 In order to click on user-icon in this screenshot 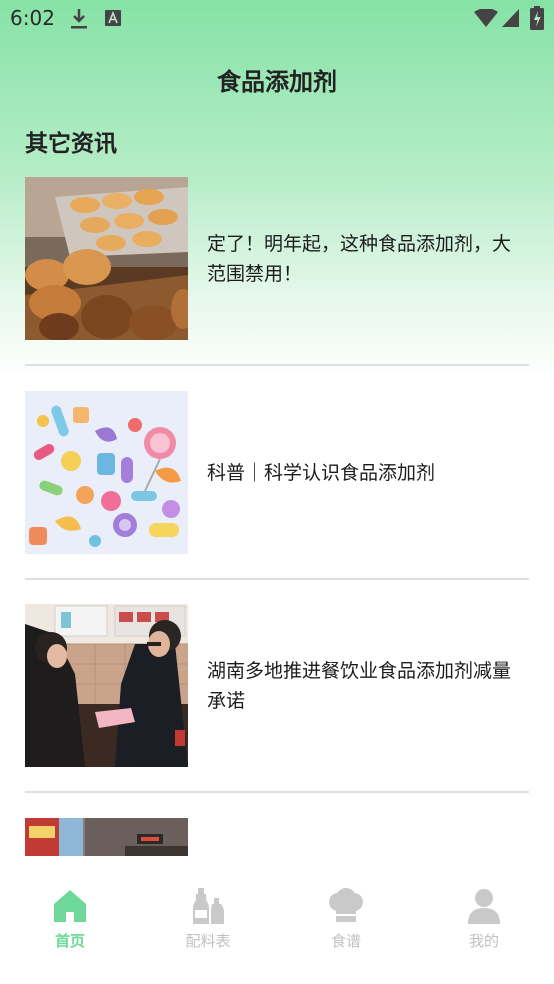, I will do `click(484, 906)`.